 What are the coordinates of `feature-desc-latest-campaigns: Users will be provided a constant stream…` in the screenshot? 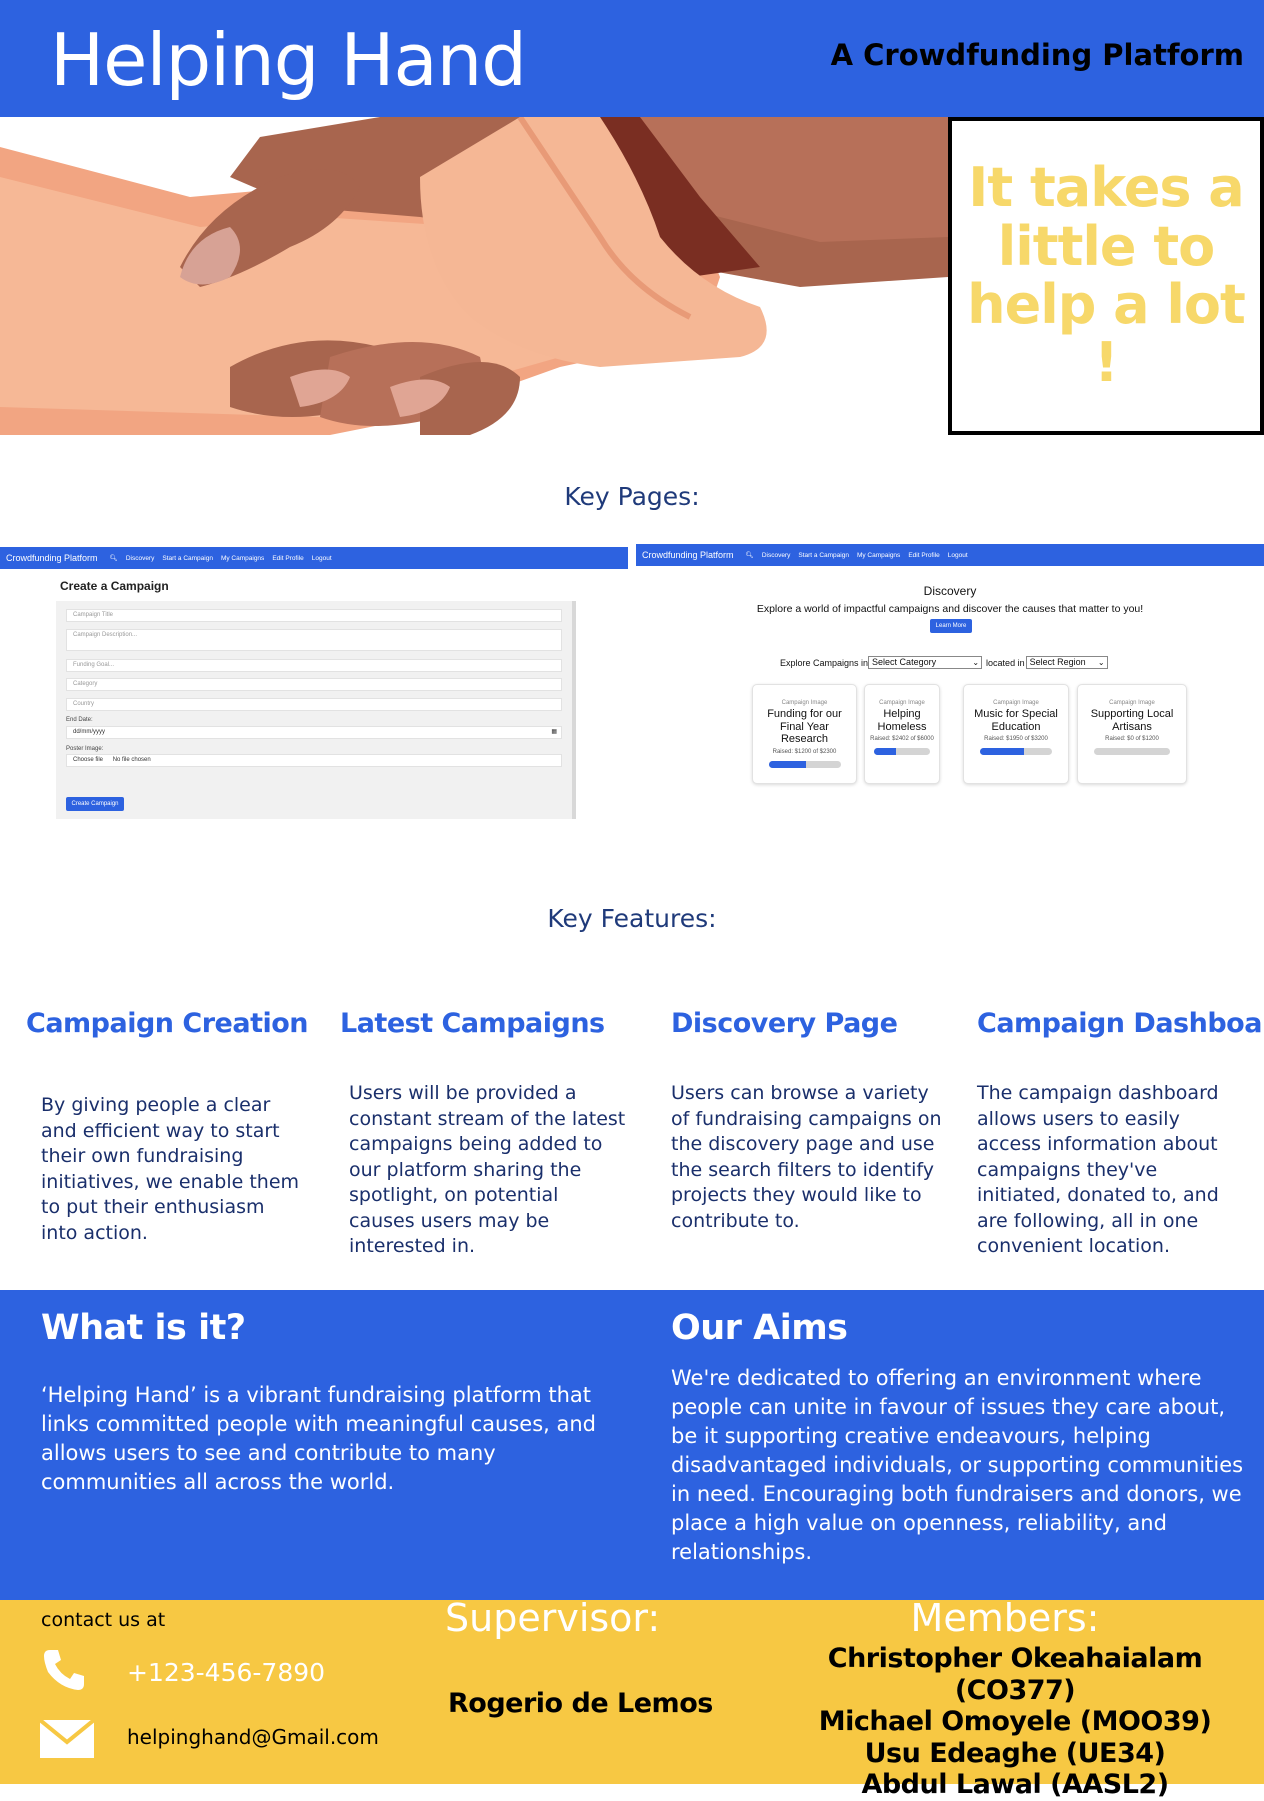 It's located at (487, 1169).